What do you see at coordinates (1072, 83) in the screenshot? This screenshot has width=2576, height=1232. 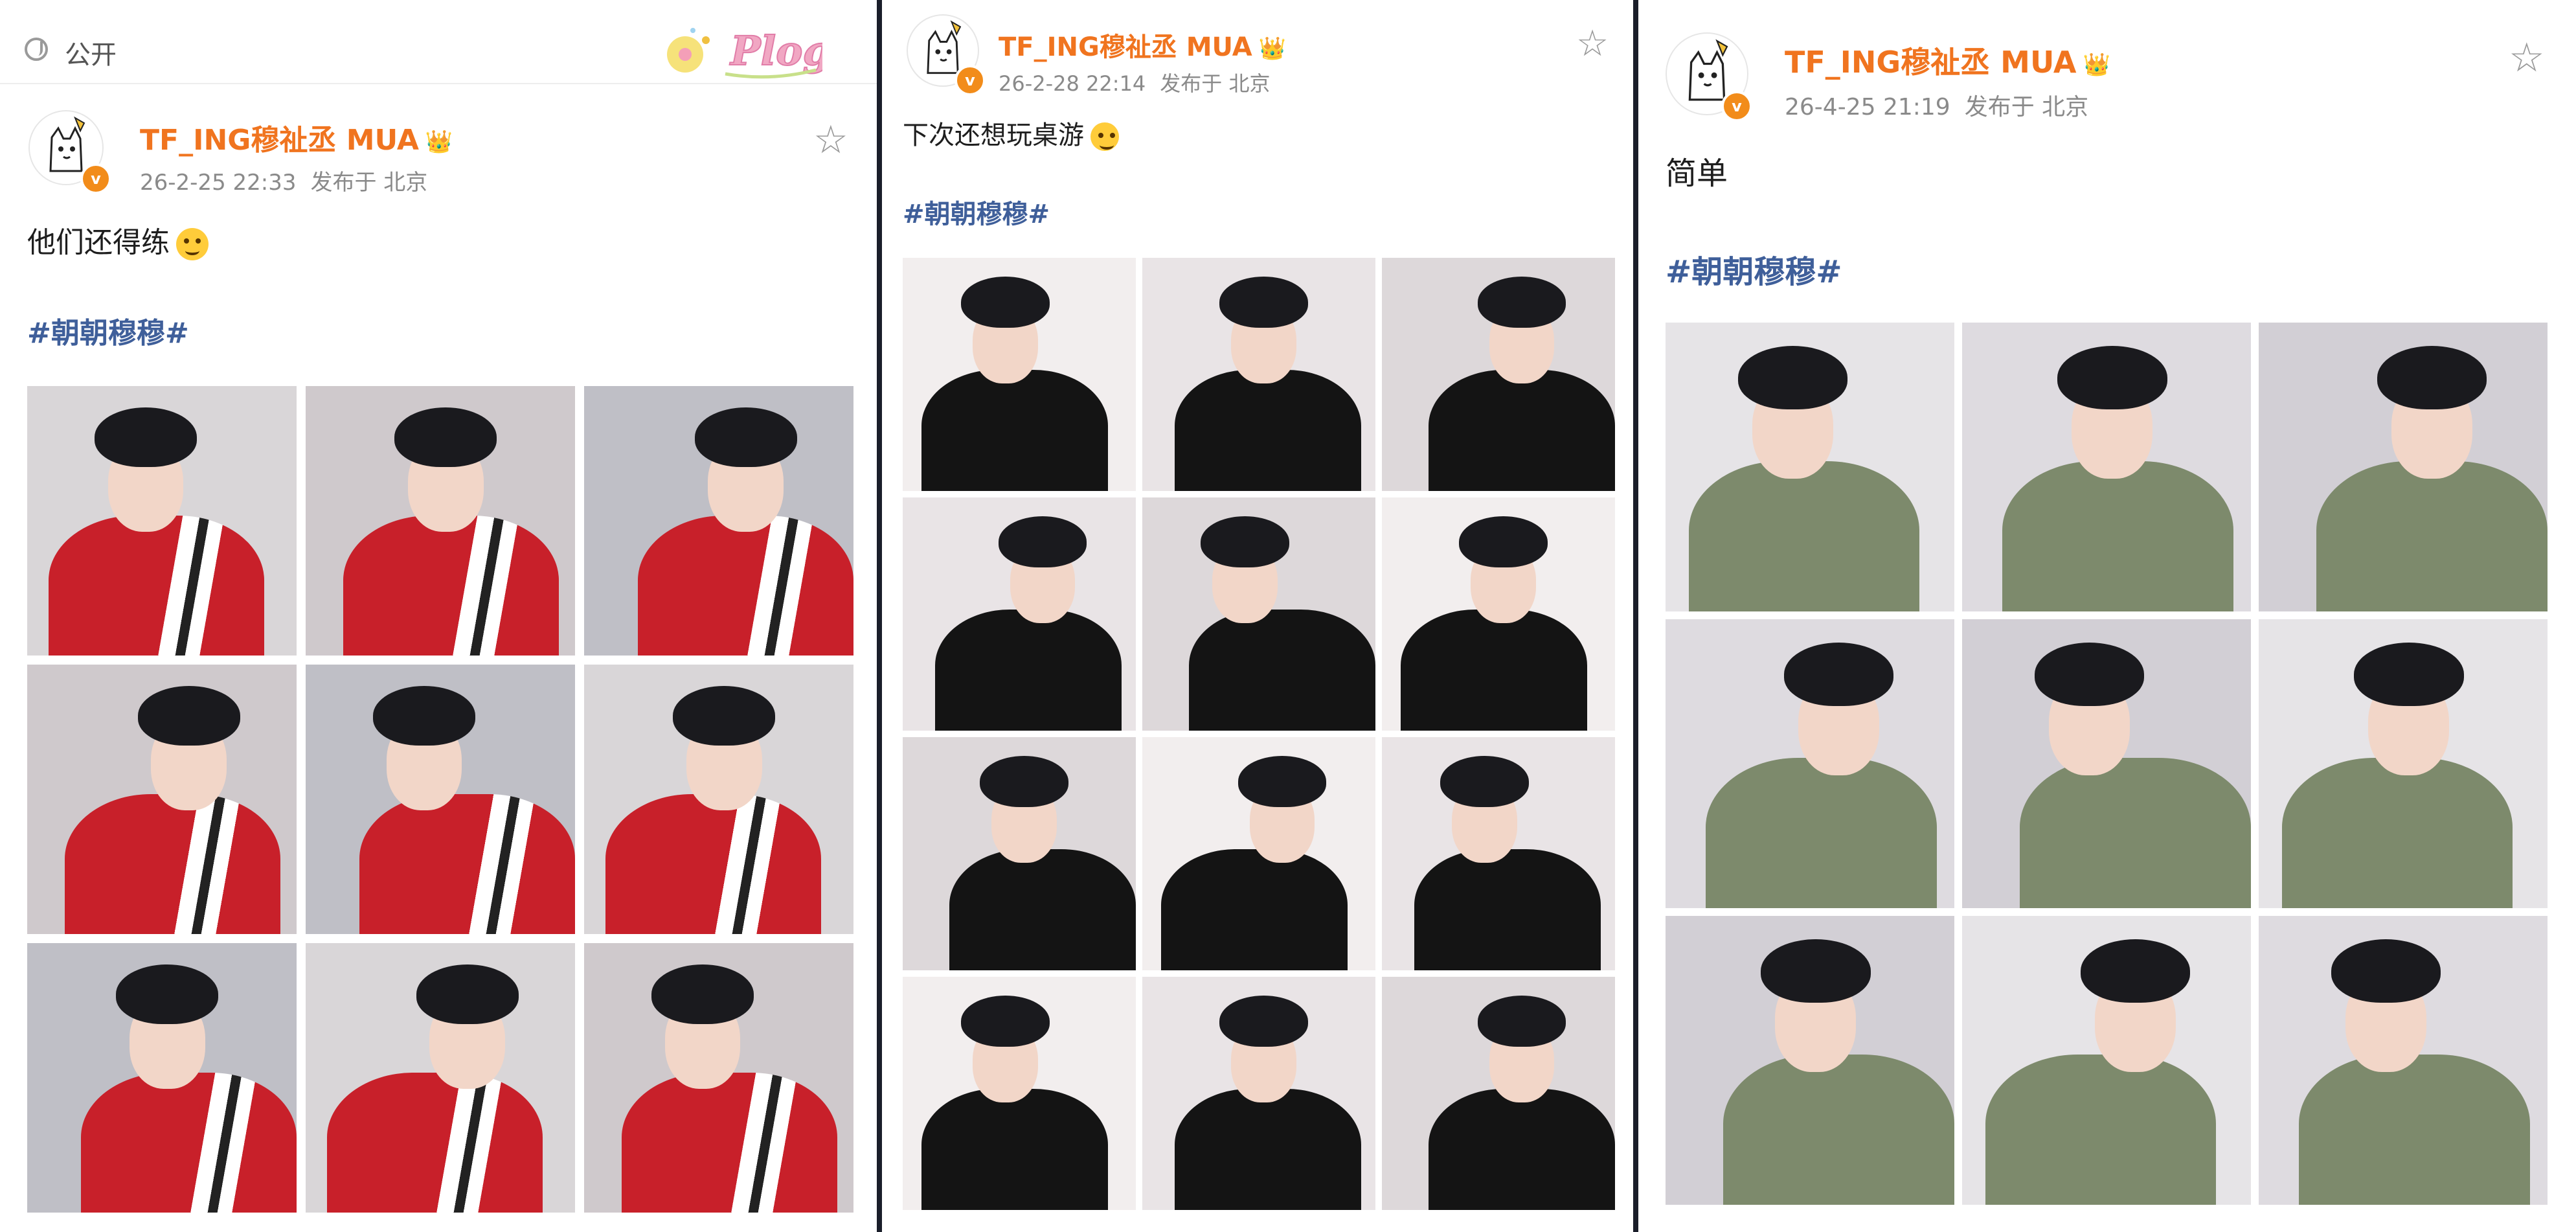 I see `post-date: 26-2-28 22:14` at bounding box center [1072, 83].